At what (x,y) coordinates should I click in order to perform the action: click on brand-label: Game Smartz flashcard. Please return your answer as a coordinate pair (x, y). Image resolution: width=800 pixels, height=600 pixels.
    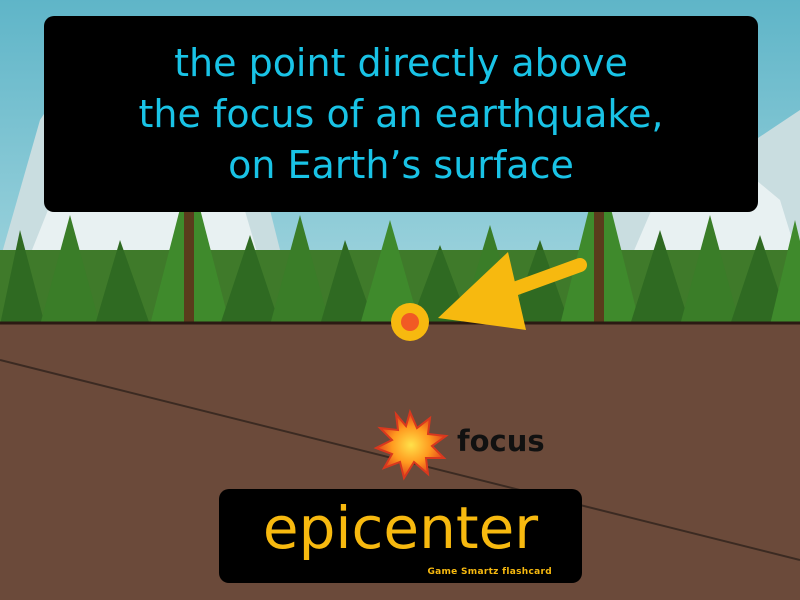
    Looking at the image, I should click on (489, 572).